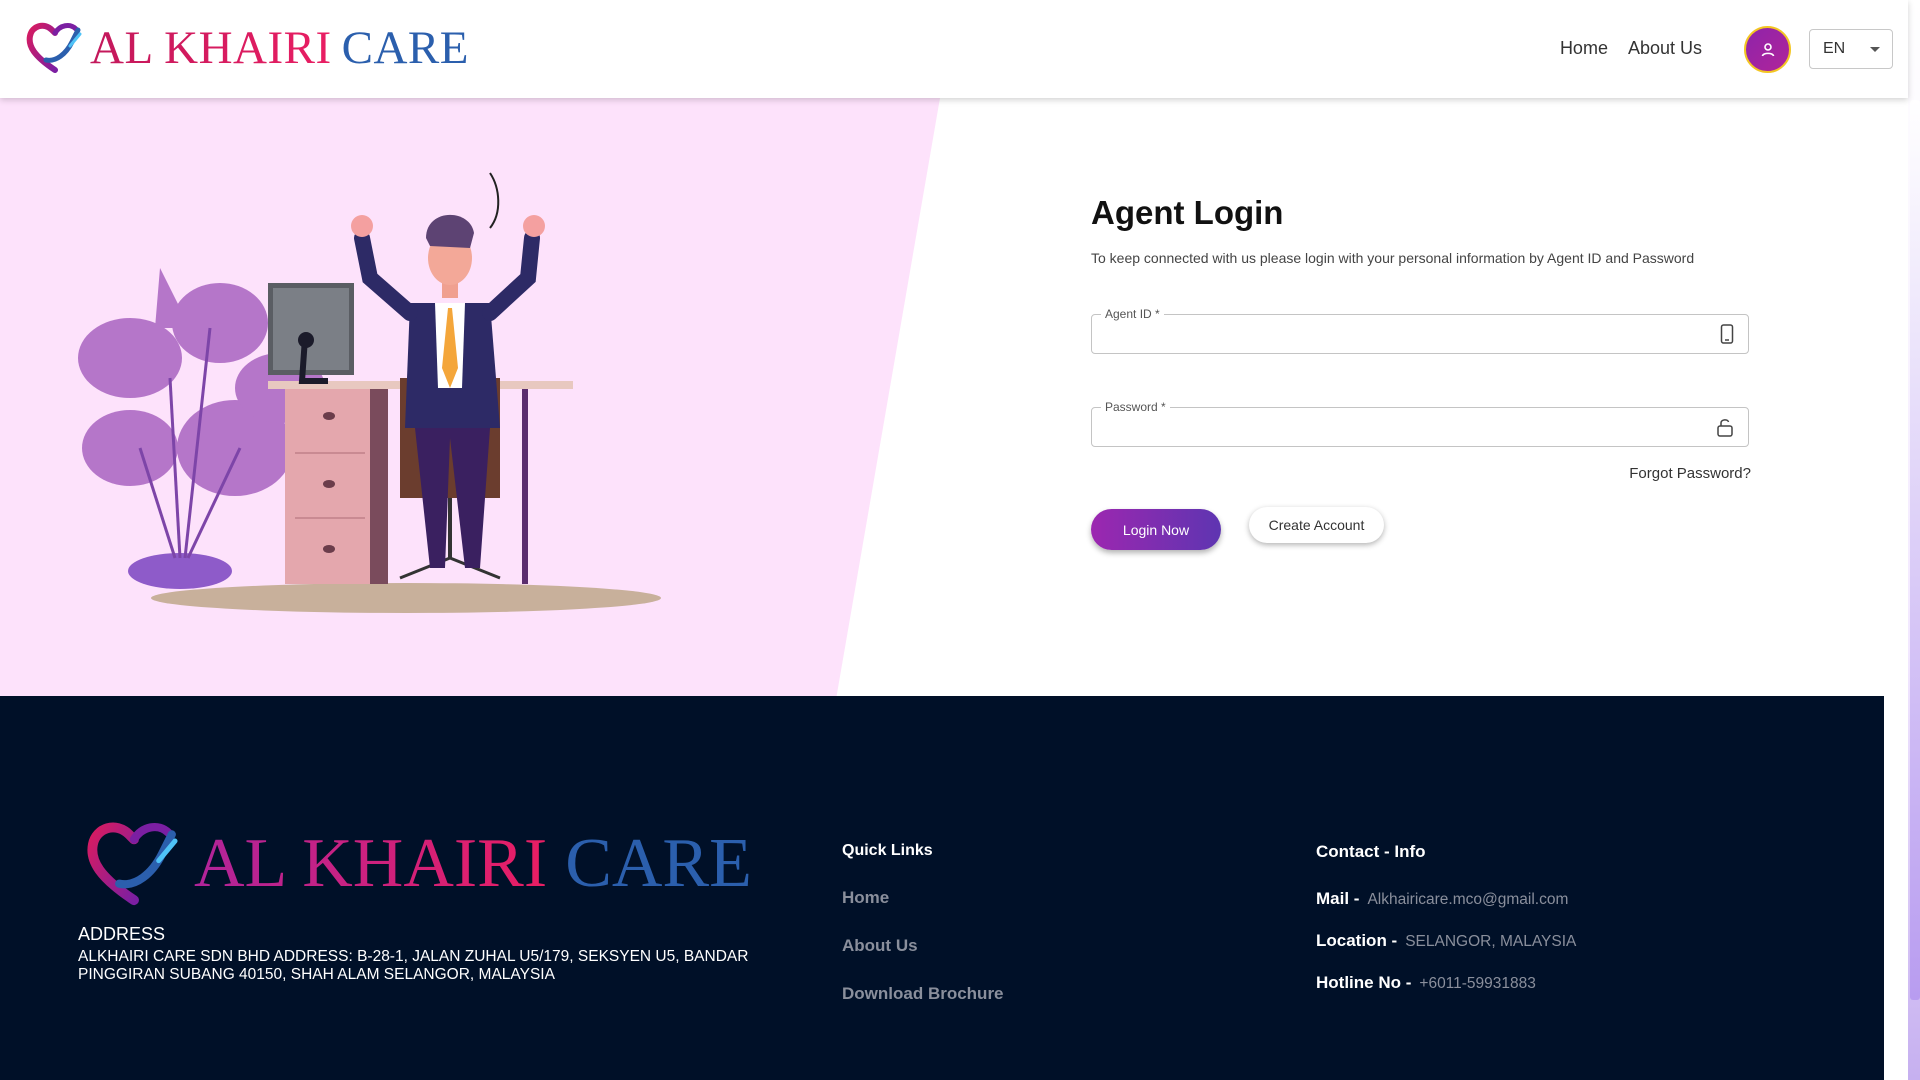  What do you see at coordinates (1851, 49) in the screenshot?
I see `language-select: EN` at bounding box center [1851, 49].